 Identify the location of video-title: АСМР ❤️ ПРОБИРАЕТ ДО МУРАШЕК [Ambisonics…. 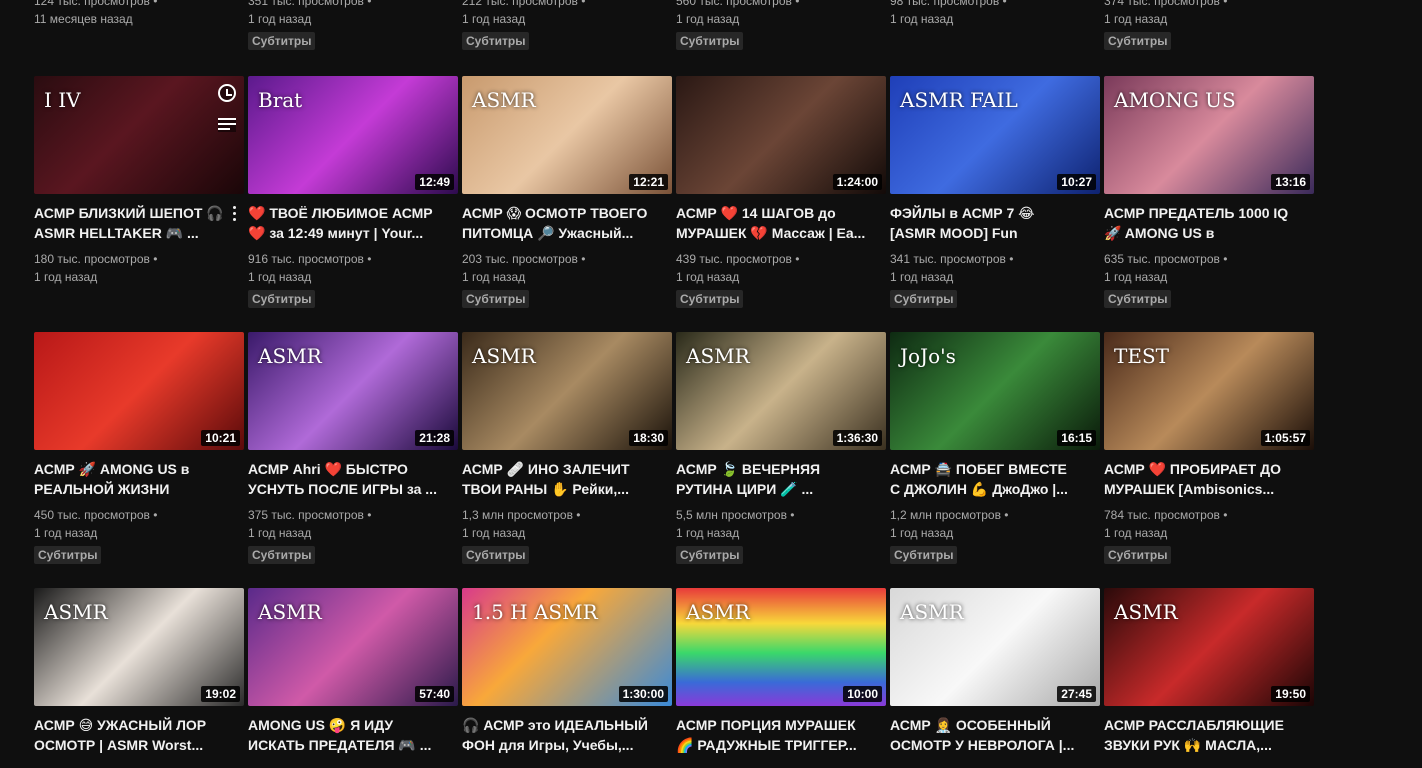
(1199, 479).